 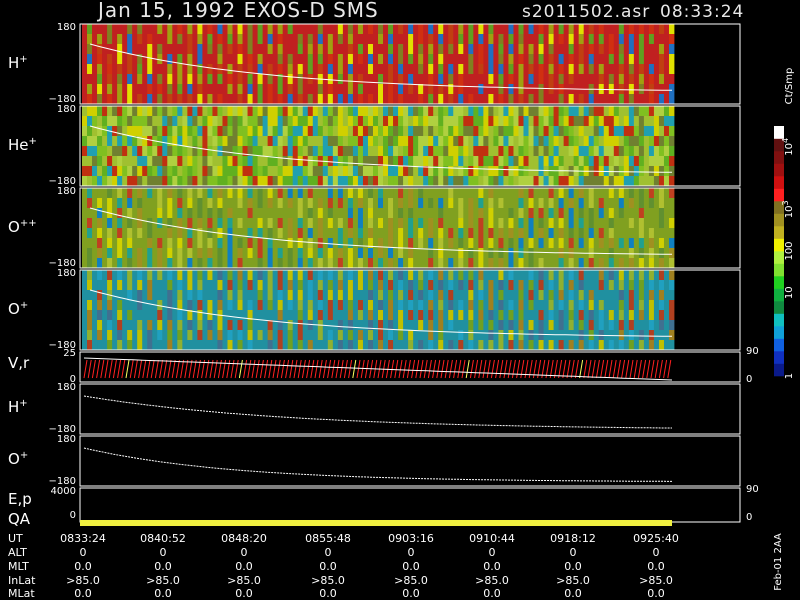 I want to click on footer-cell: 0855:48, so click(x=328, y=538).